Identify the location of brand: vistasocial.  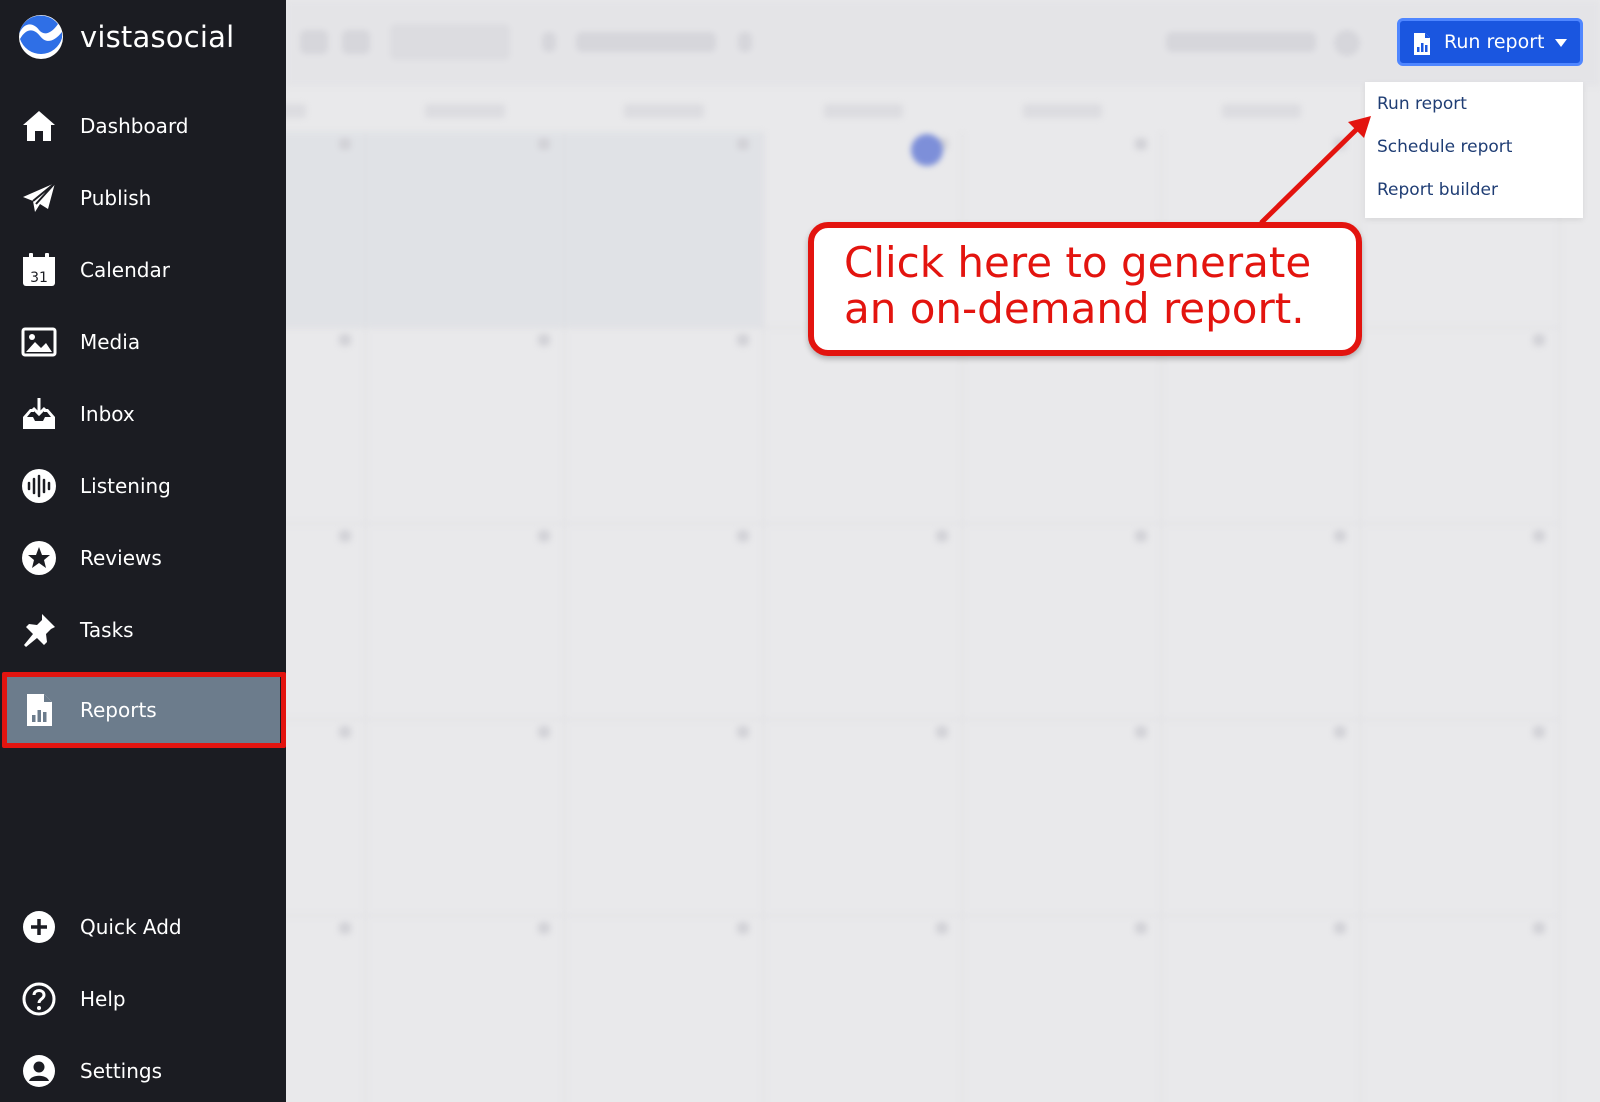
(126, 37).